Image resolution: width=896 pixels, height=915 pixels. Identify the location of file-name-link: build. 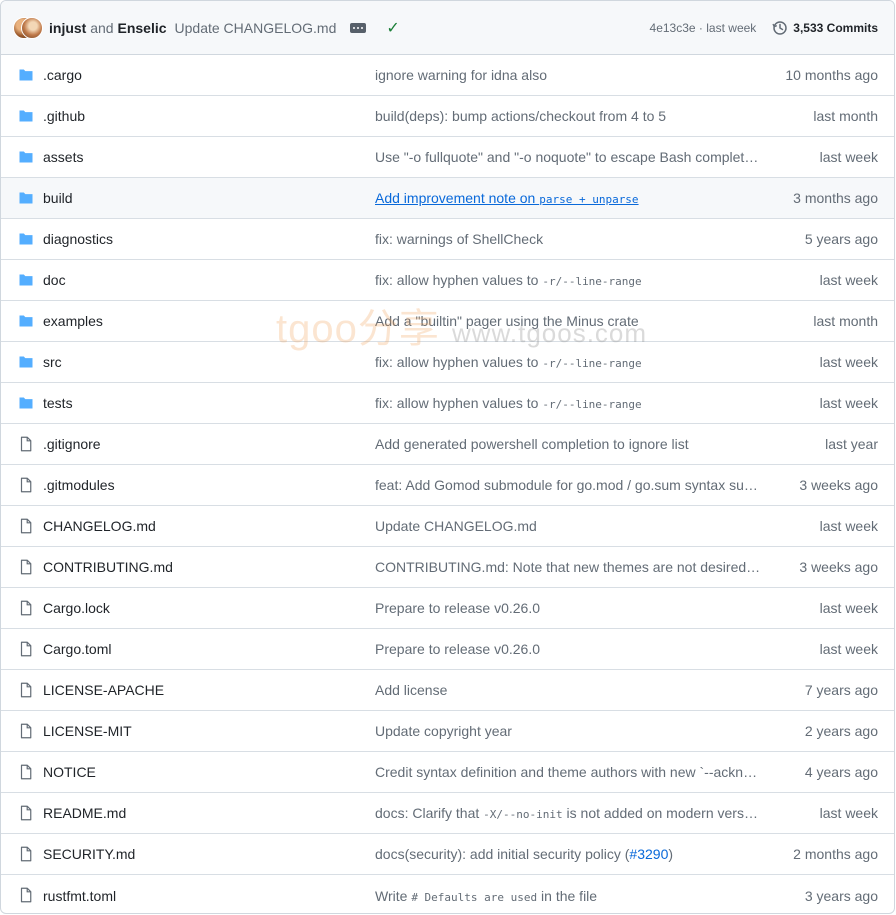
(58, 198).